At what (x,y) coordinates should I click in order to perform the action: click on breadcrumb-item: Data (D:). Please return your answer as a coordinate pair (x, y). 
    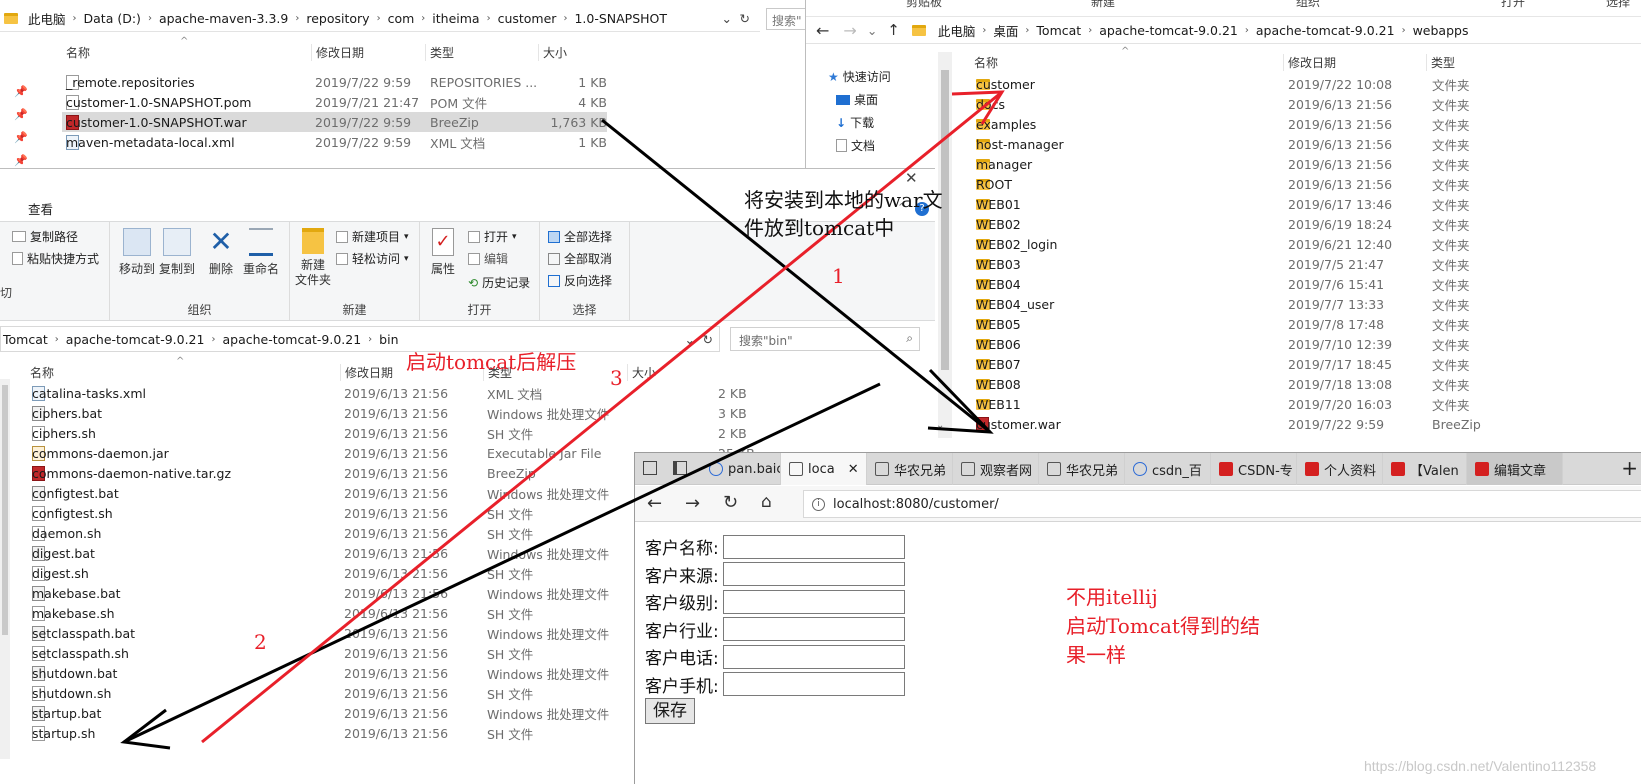
    Looking at the image, I should click on (112, 18).